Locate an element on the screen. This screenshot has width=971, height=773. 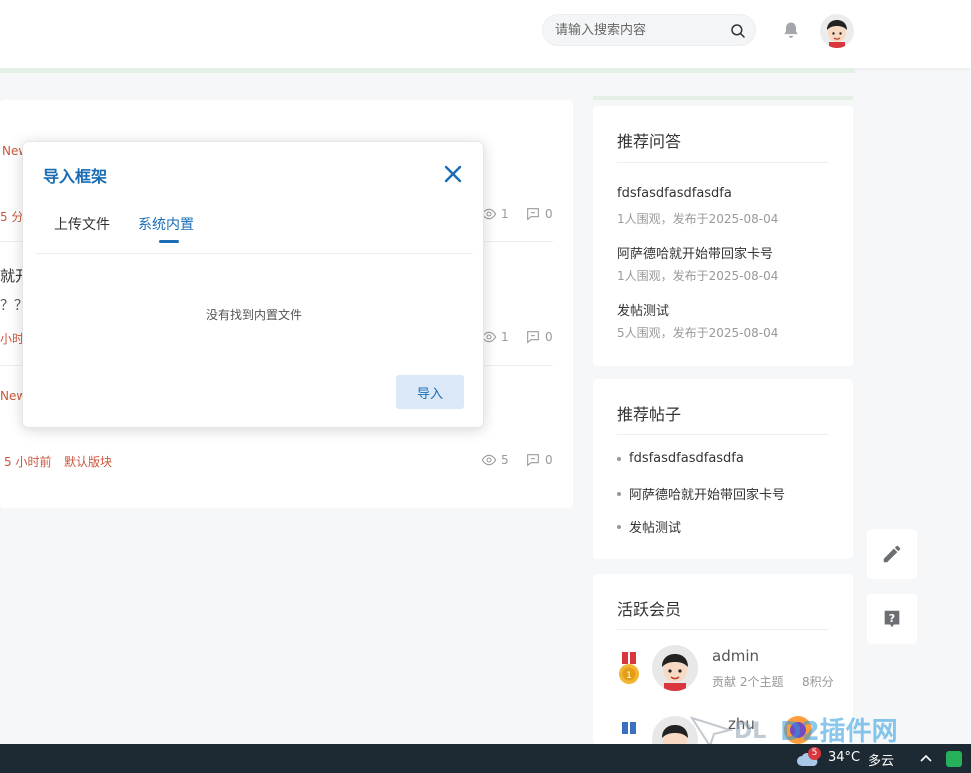
windows-taskbar: 5 34°C 多云 is located at coordinates (485, 758).